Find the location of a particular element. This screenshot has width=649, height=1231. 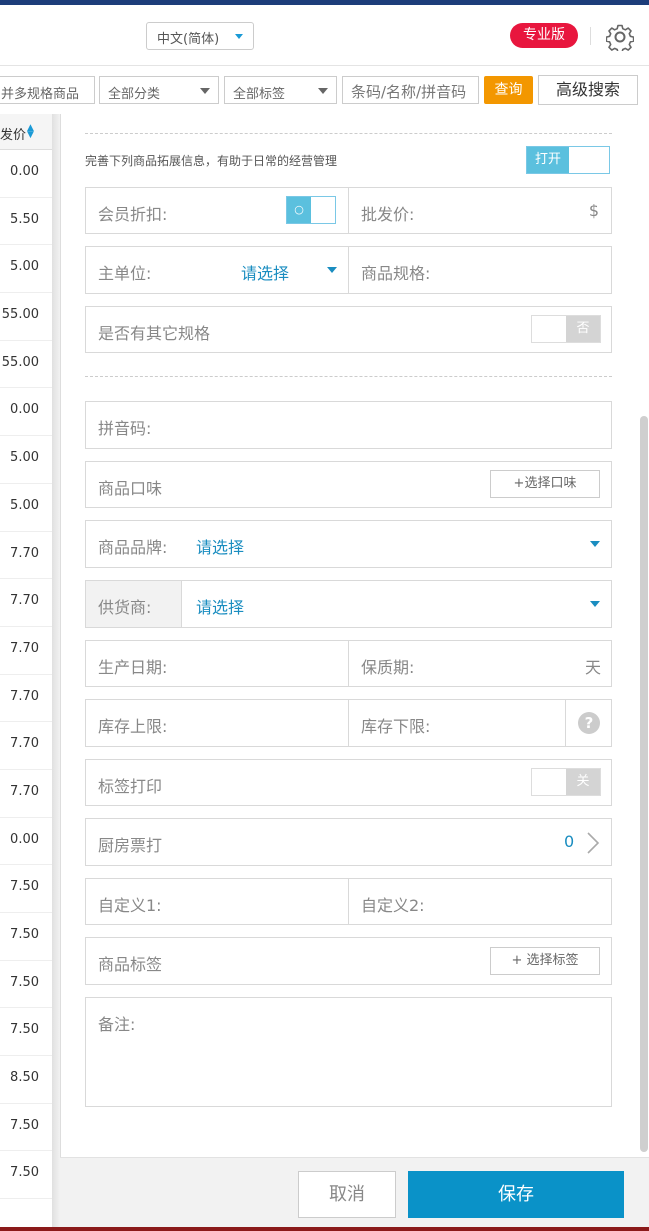

language-select: 中文(简体) is located at coordinates (200, 36).